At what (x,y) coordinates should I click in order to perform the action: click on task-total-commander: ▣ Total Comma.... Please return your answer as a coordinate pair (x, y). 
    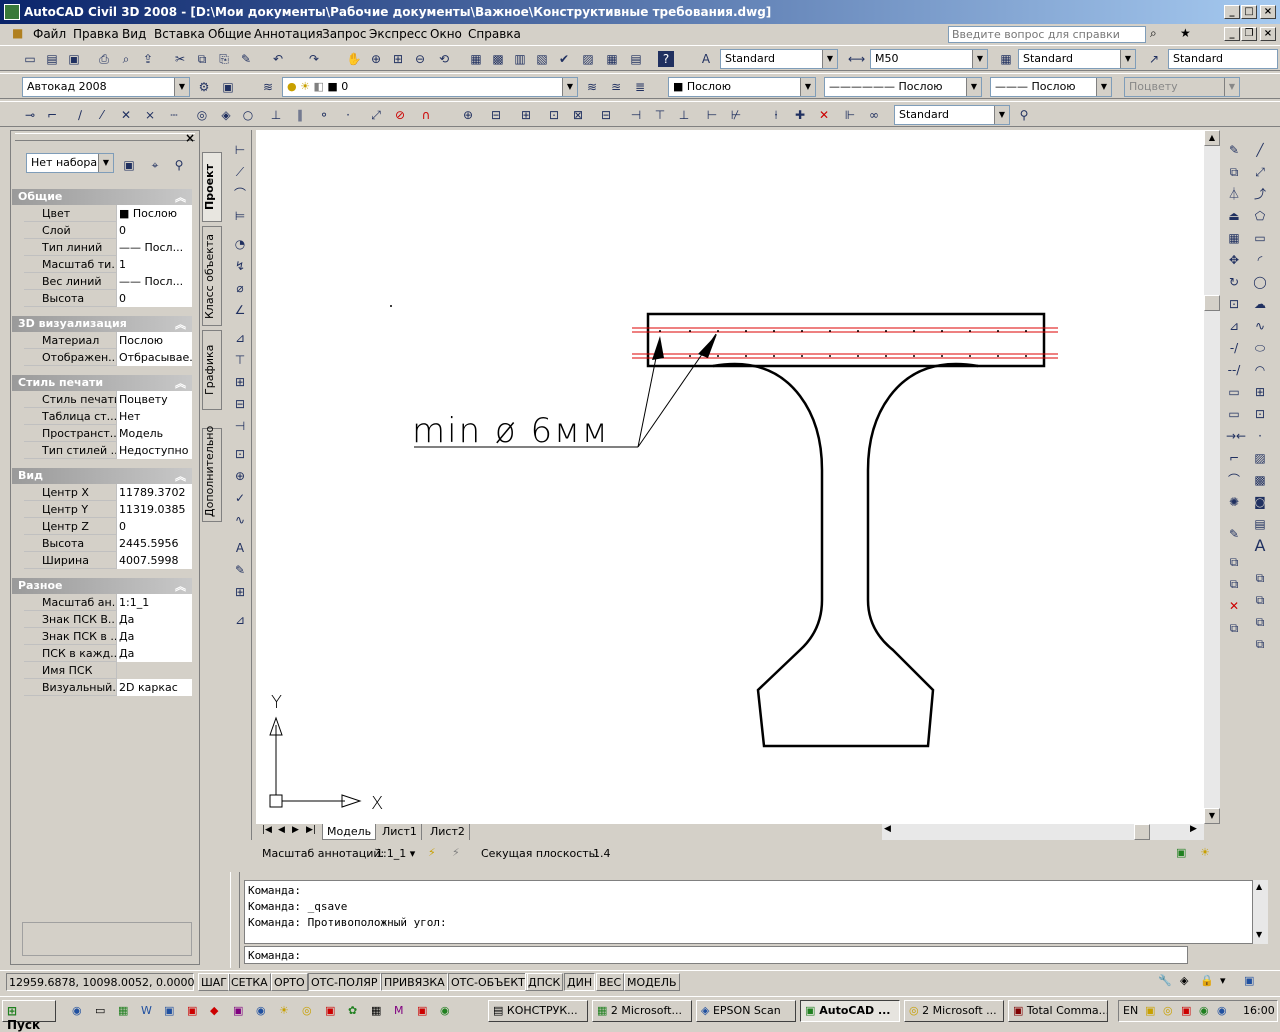
    Looking at the image, I should click on (1058, 1011).